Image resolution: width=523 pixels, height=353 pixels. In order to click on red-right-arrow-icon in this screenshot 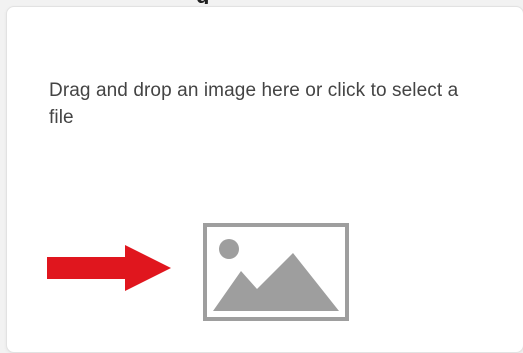, I will do `click(109, 268)`.